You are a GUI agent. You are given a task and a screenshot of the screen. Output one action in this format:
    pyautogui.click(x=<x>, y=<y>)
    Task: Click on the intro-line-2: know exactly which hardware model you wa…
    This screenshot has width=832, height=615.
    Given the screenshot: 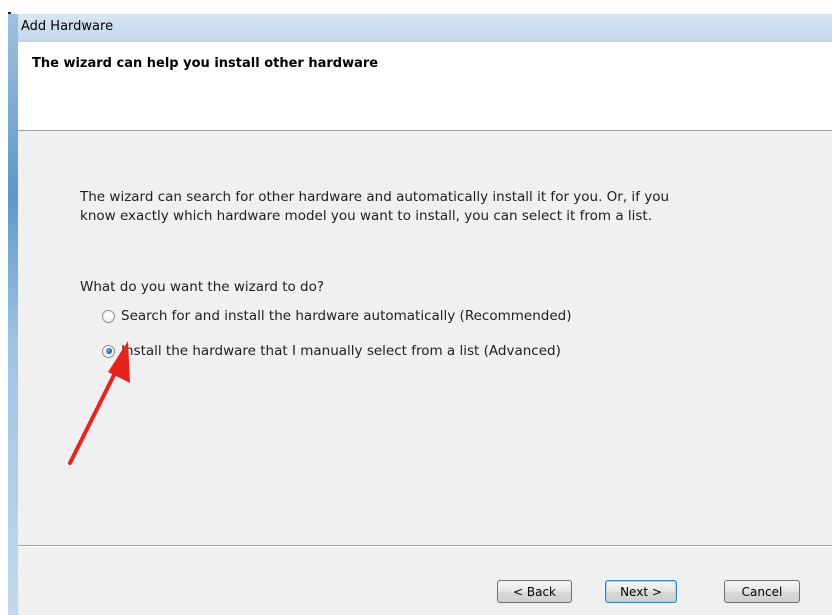 What is the action you would take?
    pyautogui.click(x=366, y=216)
    